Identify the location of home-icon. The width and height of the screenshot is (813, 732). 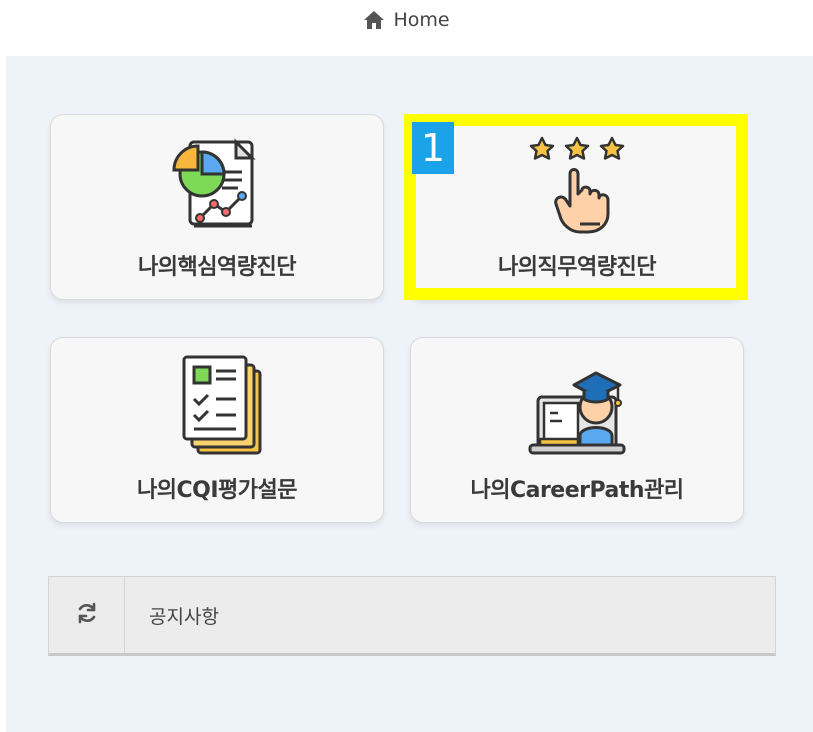
(374, 20).